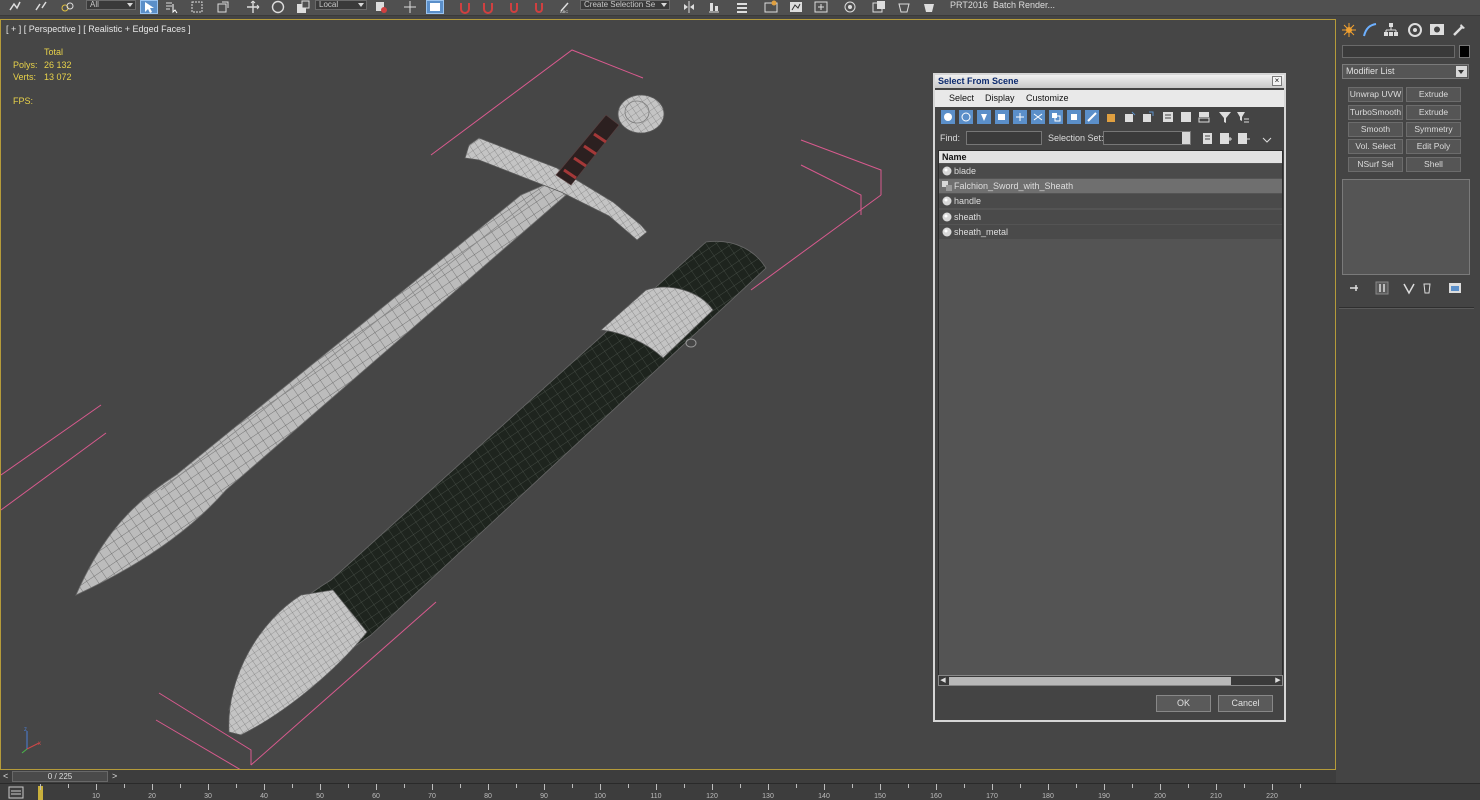 The height and width of the screenshot is (800, 1480). What do you see at coordinates (1225, 117) in the screenshot?
I see `filter-icon` at bounding box center [1225, 117].